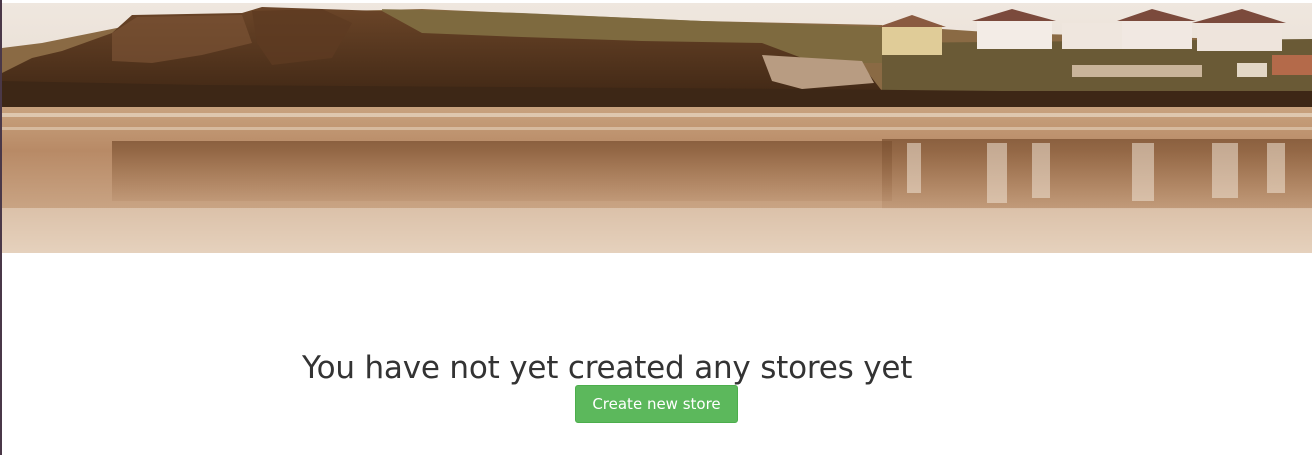 The height and width of the screenshot is (455, 1312). What do you see at coordinates (656, 404) in the screenshot?
I see `create-new-store-button: Create new store` at bounding box center [656, 404].